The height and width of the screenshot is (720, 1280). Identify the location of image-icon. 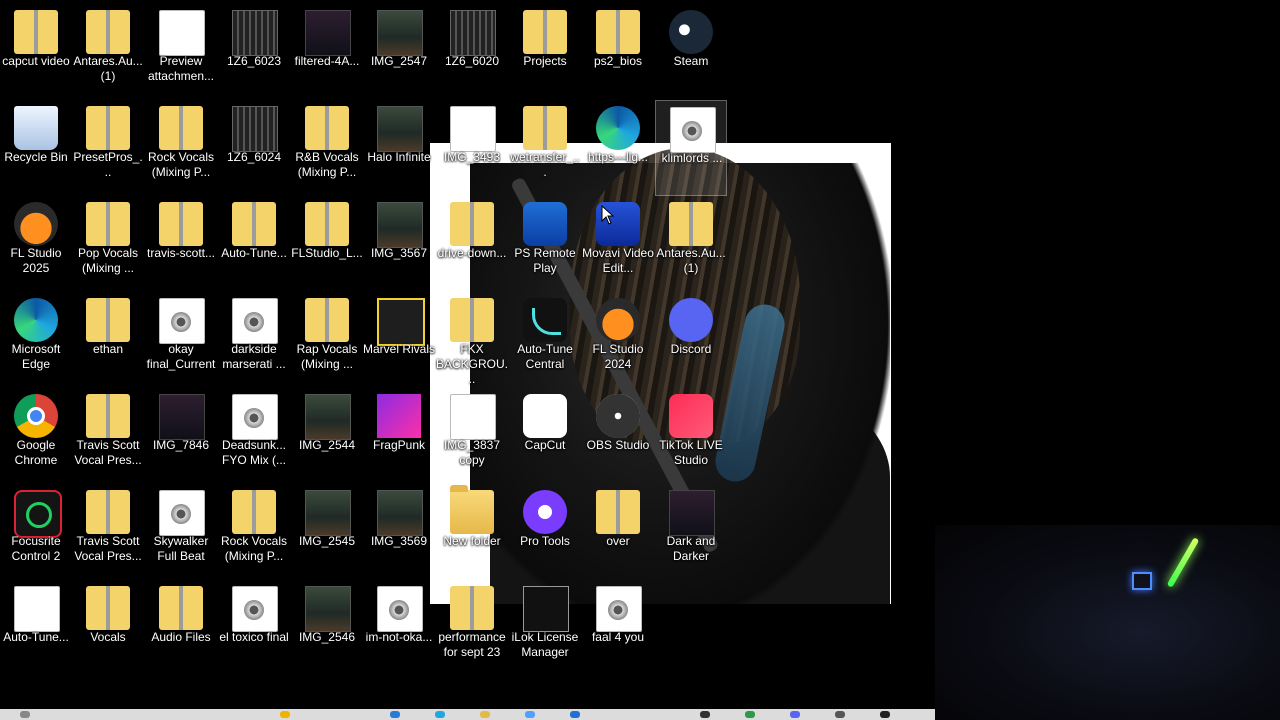
(182, 417).